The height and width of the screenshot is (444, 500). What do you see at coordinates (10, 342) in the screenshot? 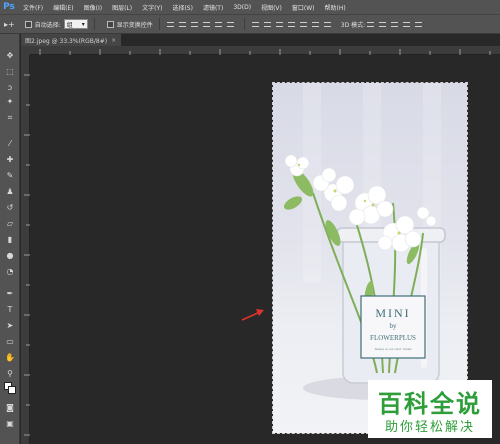
I see `shape-tool-icon: ▭` at bounding box center [10, 342].